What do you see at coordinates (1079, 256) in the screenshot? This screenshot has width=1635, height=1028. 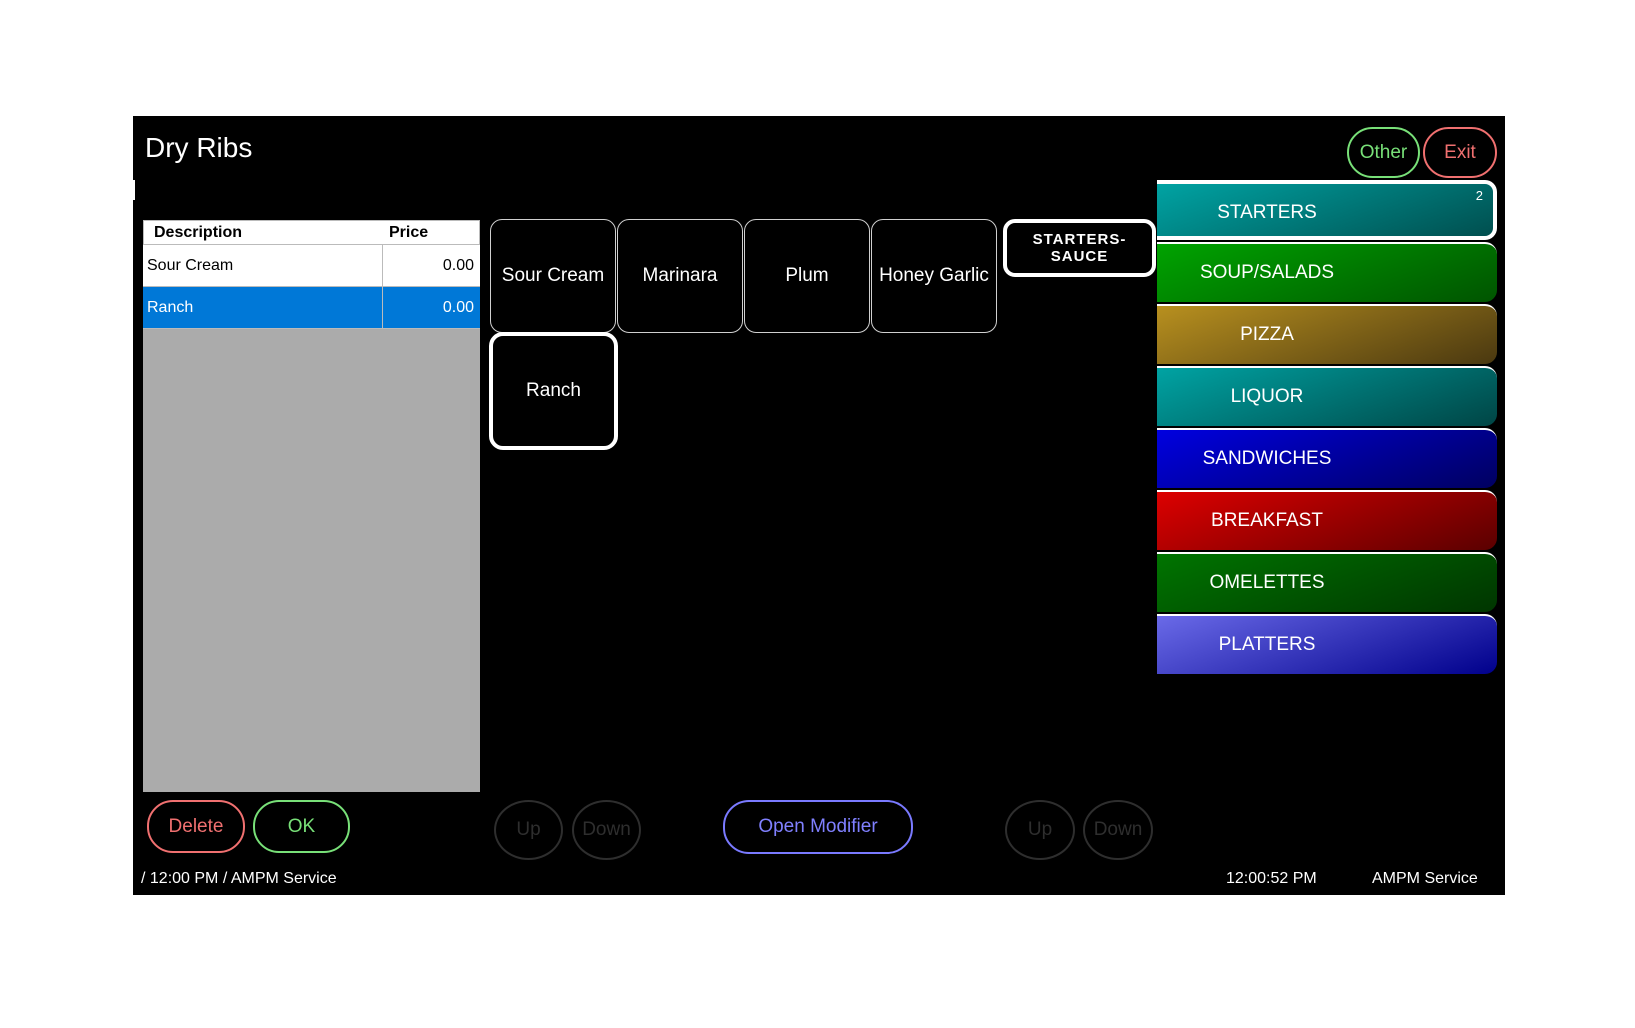 I see `group-label-line2: SAUCE` at bounding box center [1079, 256].